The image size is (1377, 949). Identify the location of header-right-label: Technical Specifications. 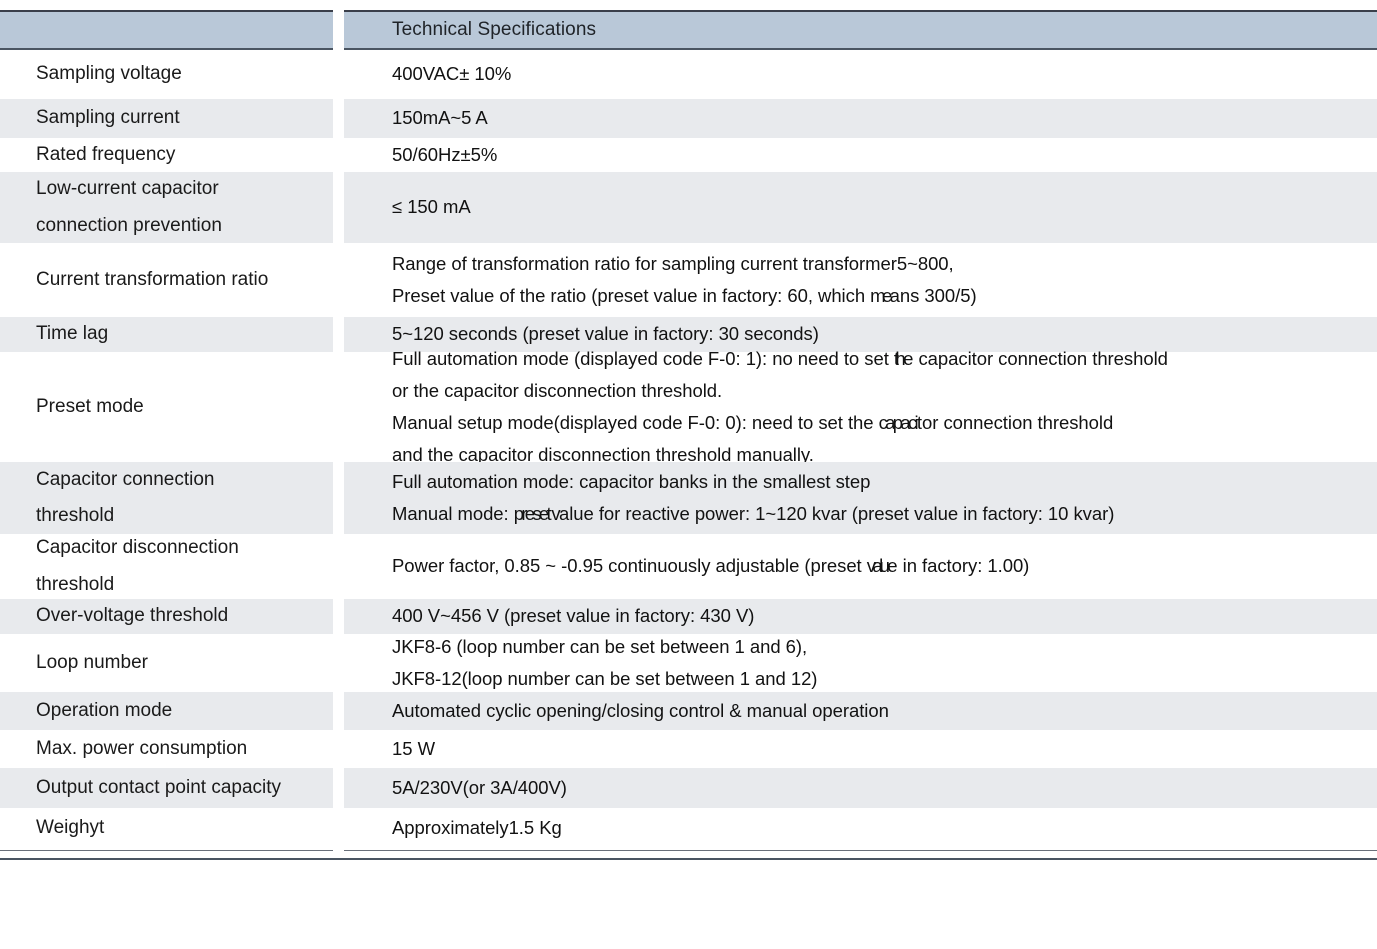
(494, 29).